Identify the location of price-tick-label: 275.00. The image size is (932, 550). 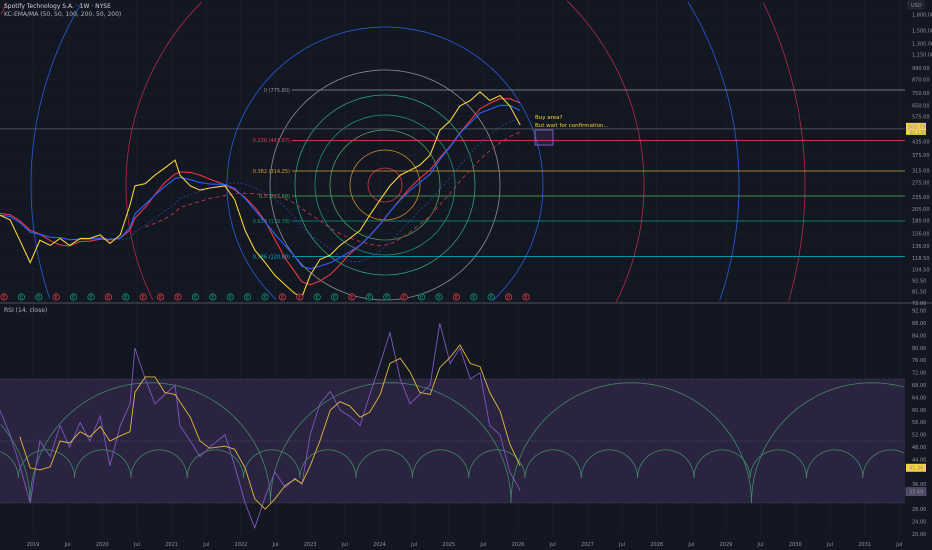
(921, 184).